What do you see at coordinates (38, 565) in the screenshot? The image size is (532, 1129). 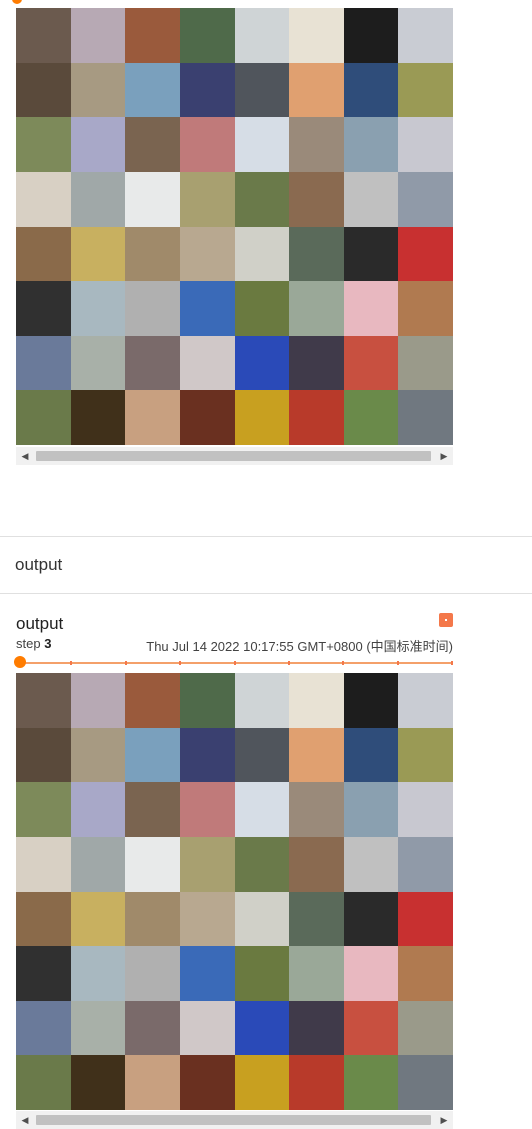 I see `section-title: output` at bounding box center [38, 565].